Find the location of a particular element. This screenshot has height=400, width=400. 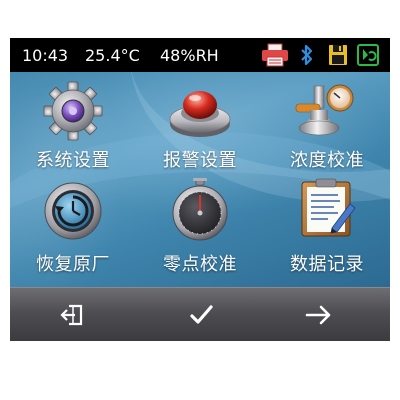

menu-item-alarm-settings: 报警设置 is located at coordinates (200, 126).